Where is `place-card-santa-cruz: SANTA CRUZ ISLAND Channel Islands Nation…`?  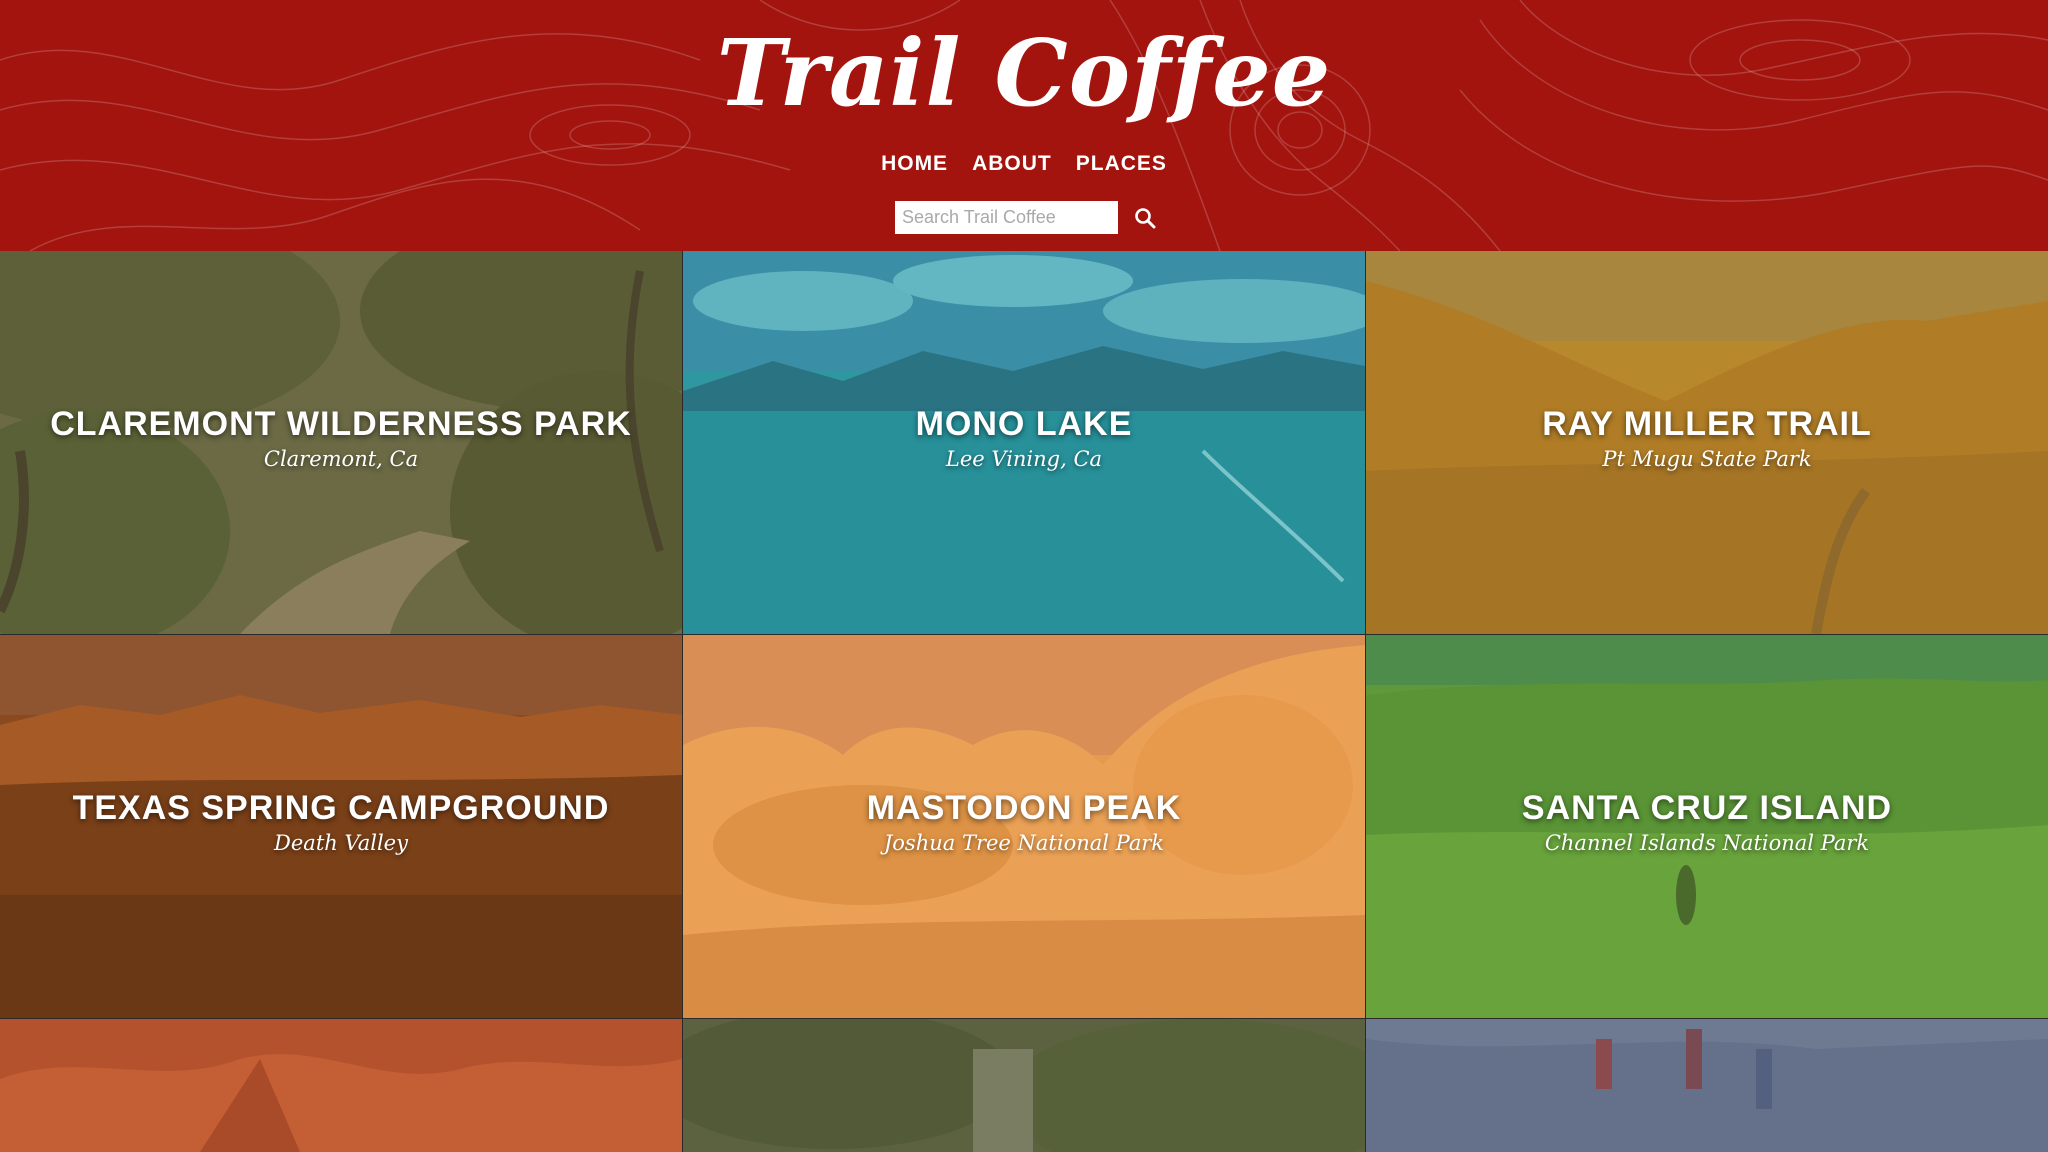
place-card-santa-cruz: SANTA CRUZ ISLAND Channel Islands Nation… is located at coordinates (1707, 826).